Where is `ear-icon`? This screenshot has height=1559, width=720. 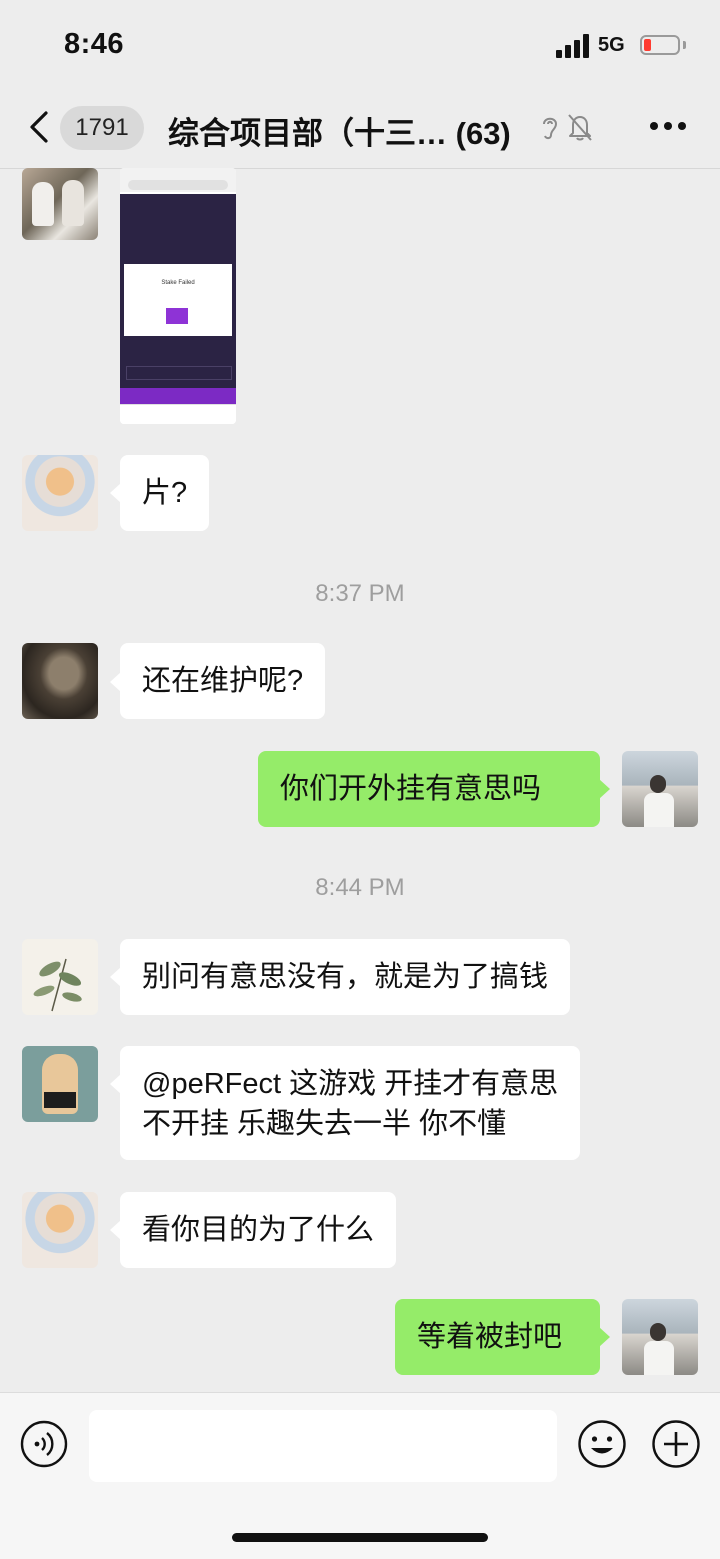
ear-icon is located at coordinates (550, 128).